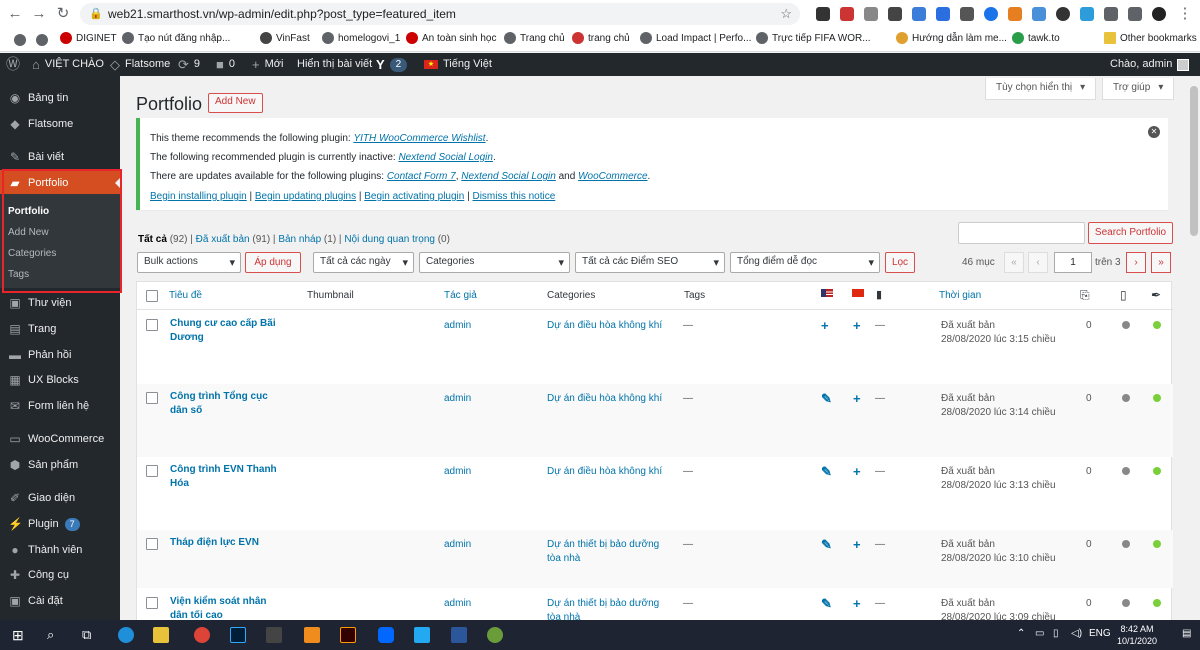  Describe the element at coordinates (238, 635) in the screenshot. I see `photoshop-icon` at that location.